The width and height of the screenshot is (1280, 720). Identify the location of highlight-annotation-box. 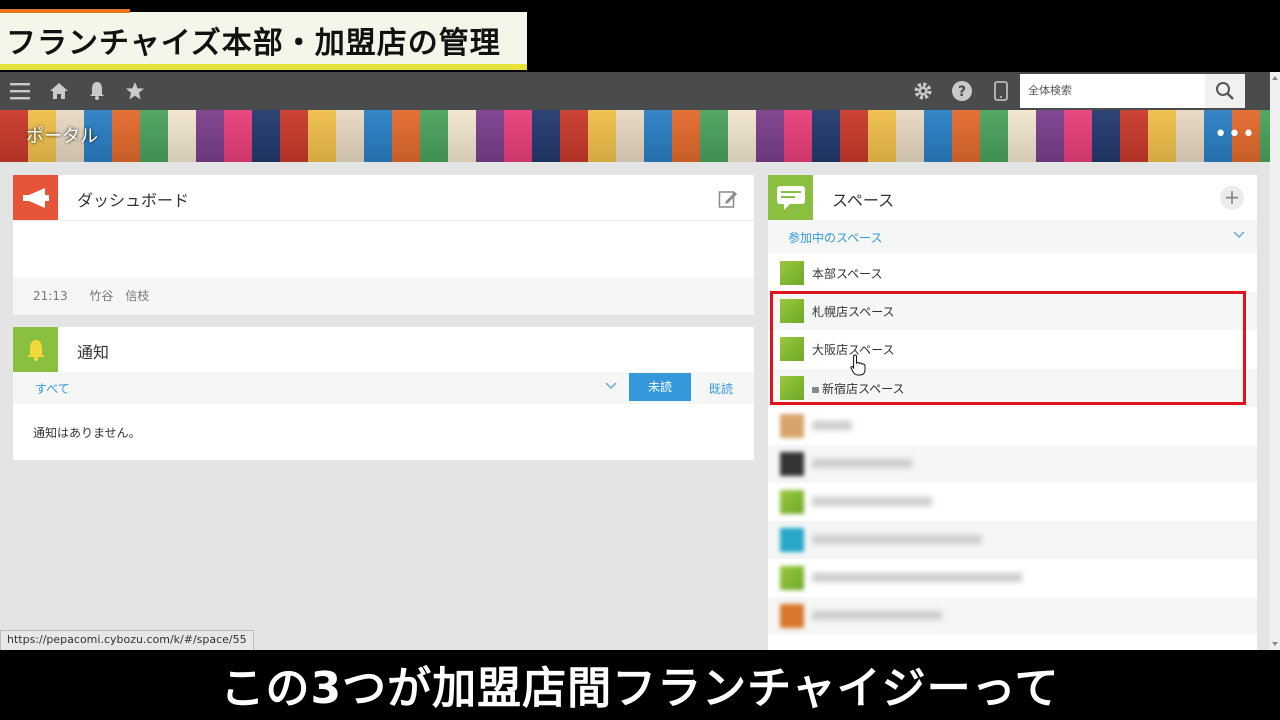
(1008, 348).